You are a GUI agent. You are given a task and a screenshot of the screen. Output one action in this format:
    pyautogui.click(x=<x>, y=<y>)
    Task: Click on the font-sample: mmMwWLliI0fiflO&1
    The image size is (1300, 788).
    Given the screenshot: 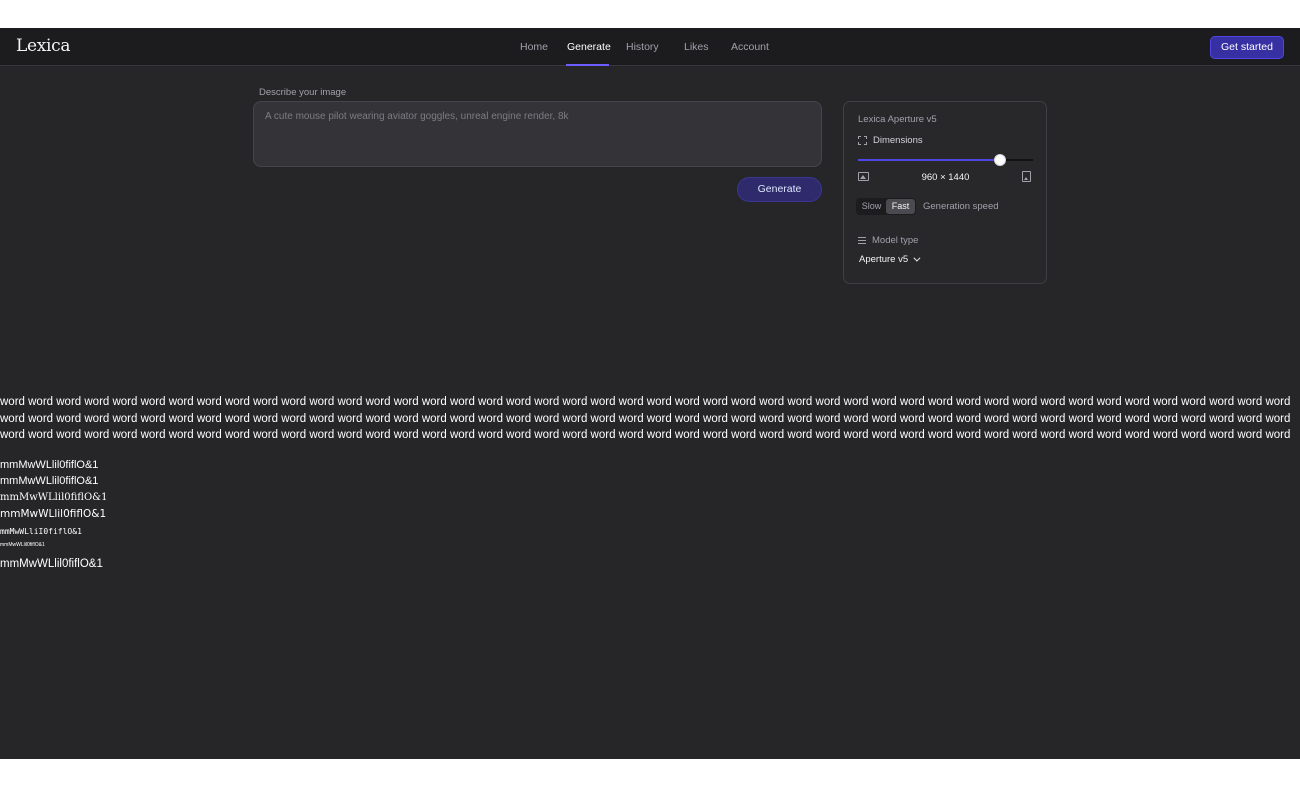 What is the action you would take?
    pyautogui.click(x=41, y=531)
    